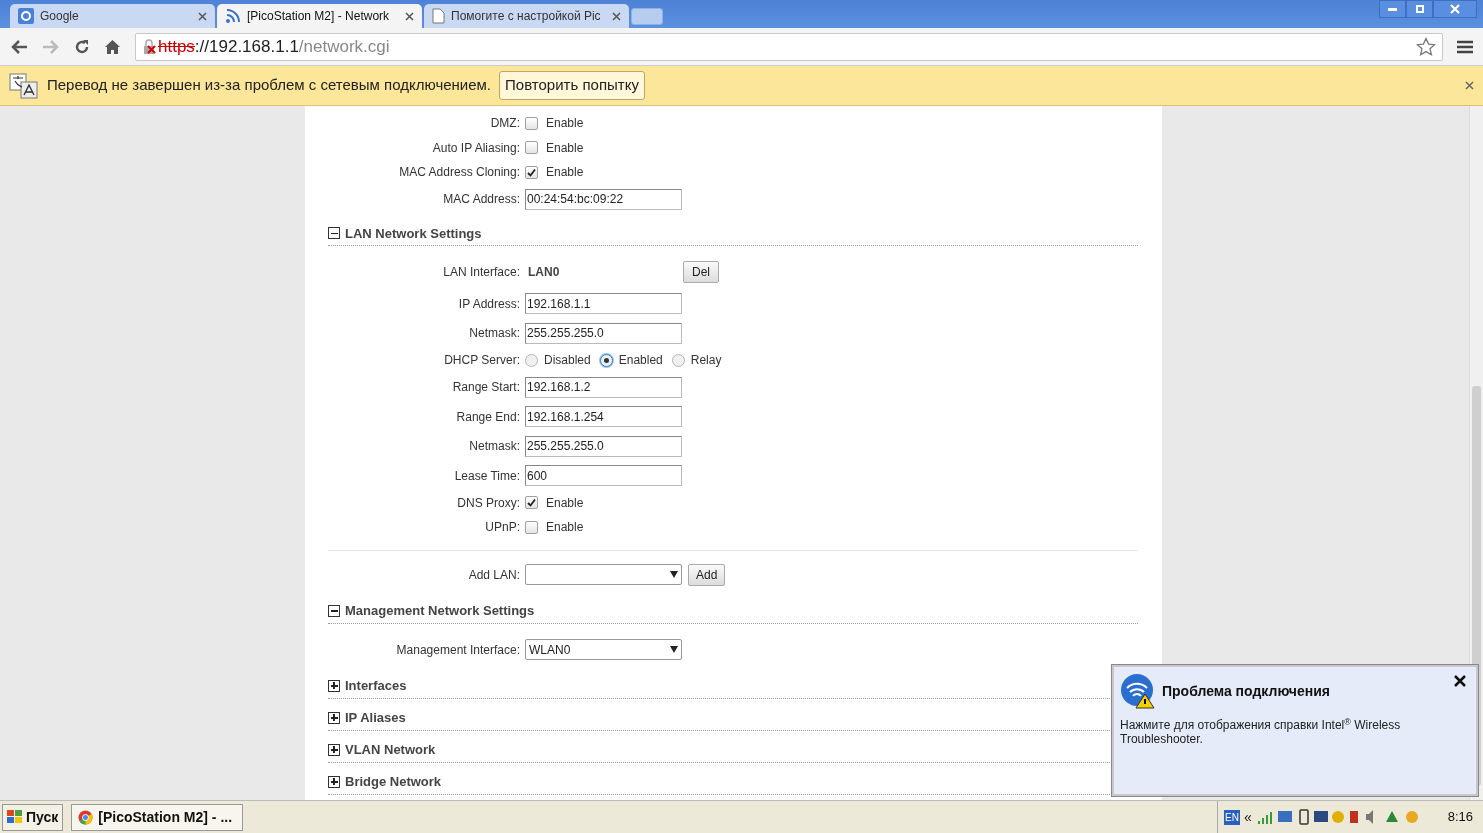 The image size is (1483, 833). What do you see at coordinates (603, 476) in the screenshot?
I see `input-field: 600` at bounding box center [603, 476].